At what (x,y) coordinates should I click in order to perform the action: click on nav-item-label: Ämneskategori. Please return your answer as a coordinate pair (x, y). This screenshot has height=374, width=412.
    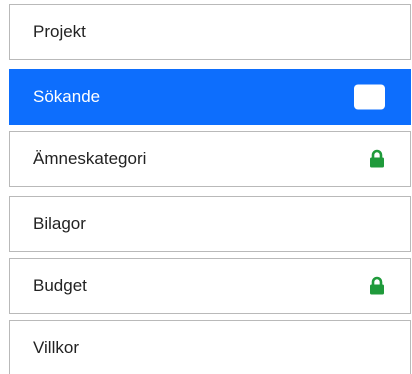
    Looking at the image, I should click on (90, 158).